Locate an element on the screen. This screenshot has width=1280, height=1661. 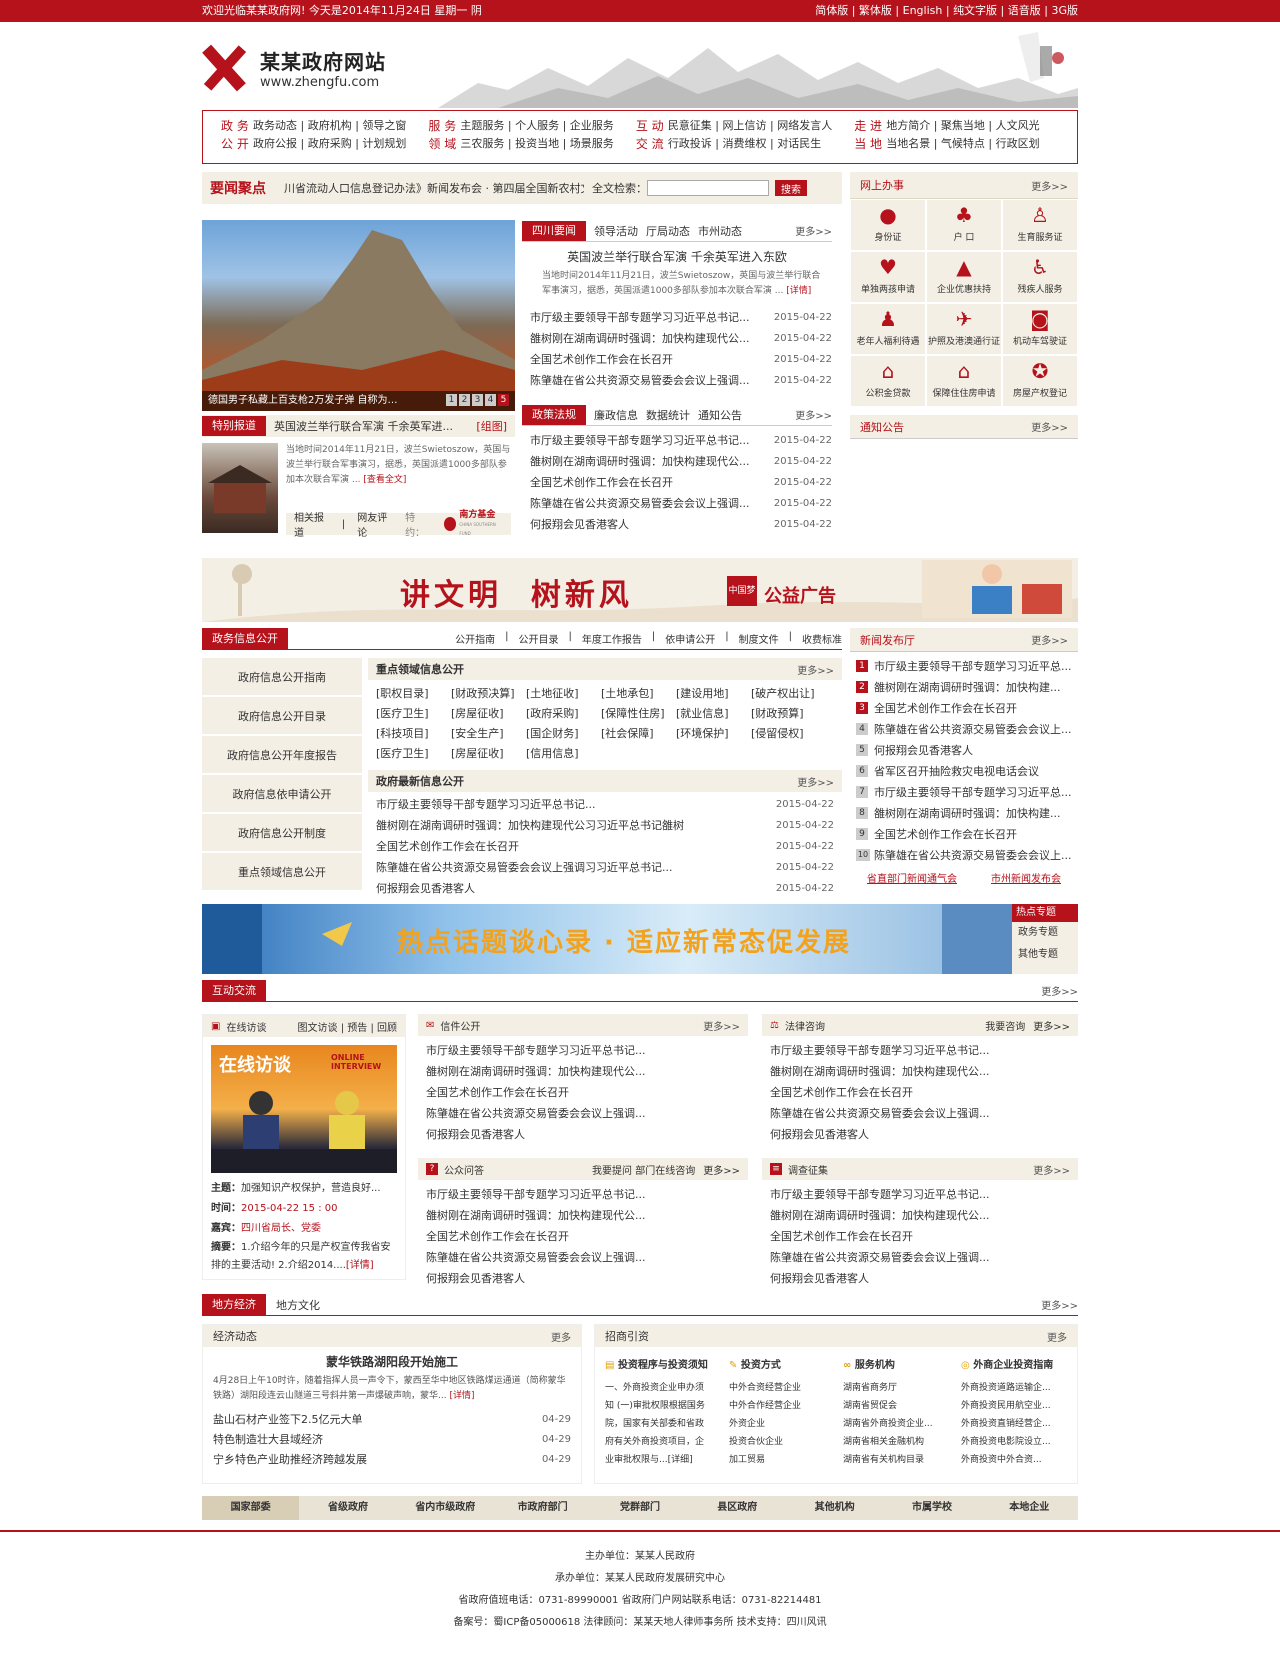
tag-link: [安全生产] is located at coordinates (488, 734).